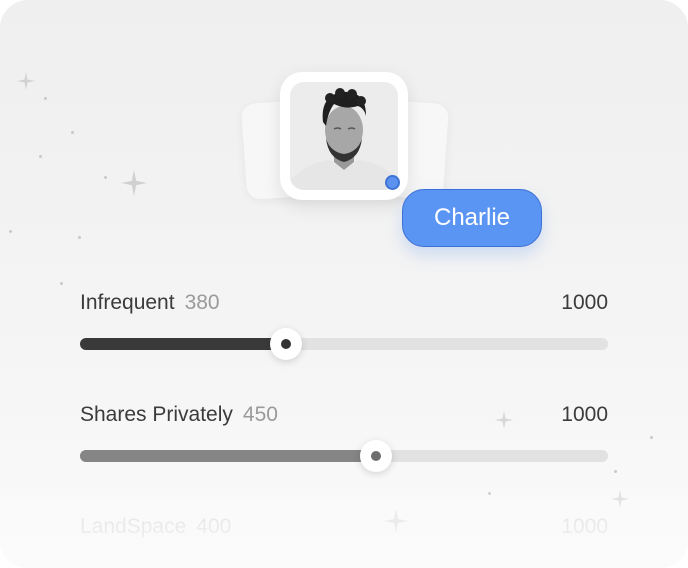 This screenshot has width=688, height=568. What do you see at coordinates (344, 415) in the screenshot?
I see `slider-header: Shares Privately 450 1000` at bounding box center [344, 415].